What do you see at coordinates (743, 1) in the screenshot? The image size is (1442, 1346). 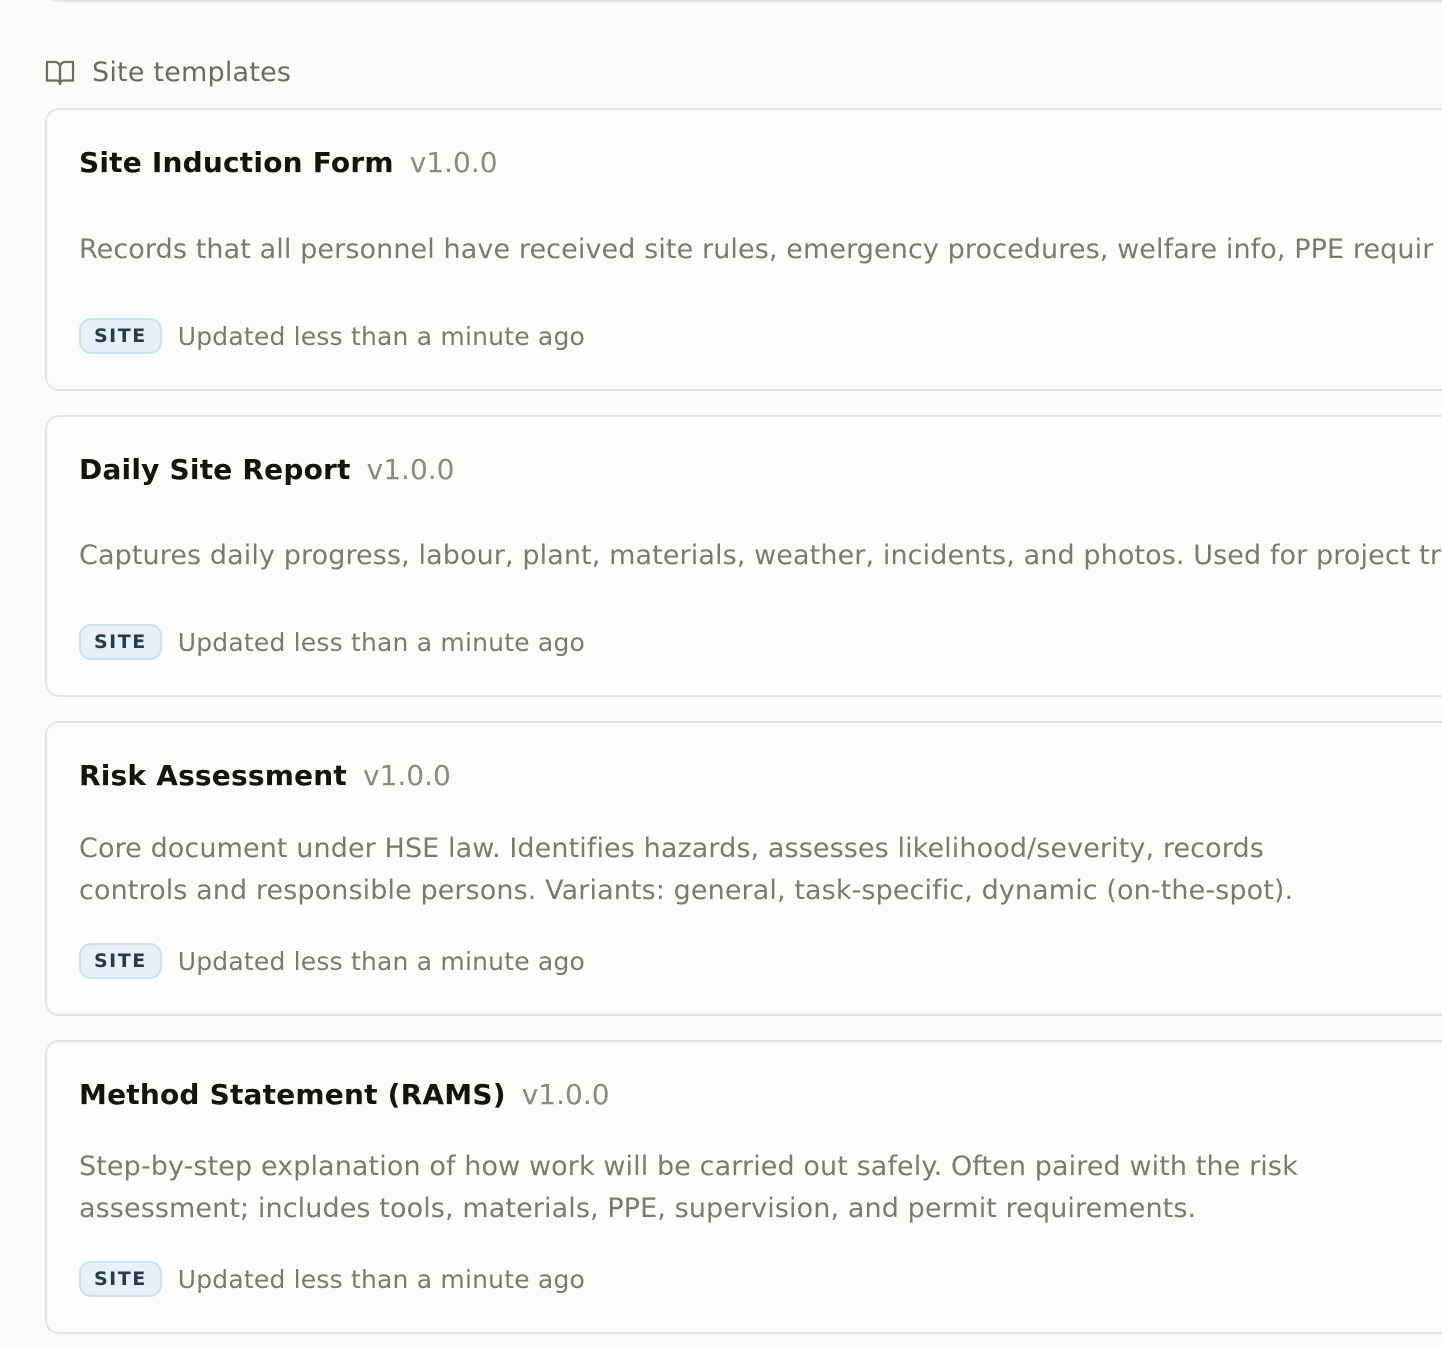 I see `previous-card-edge` at bounding box center [743, 1].